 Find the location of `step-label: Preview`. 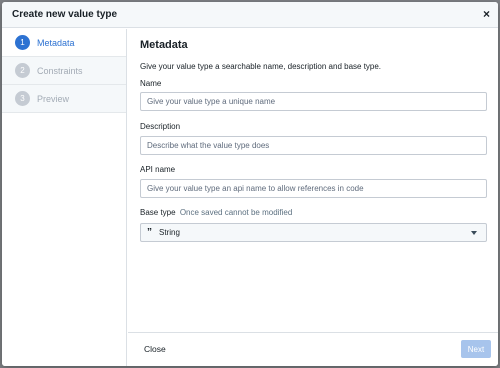

step-label: Preview is located at coordinates (53, 98).